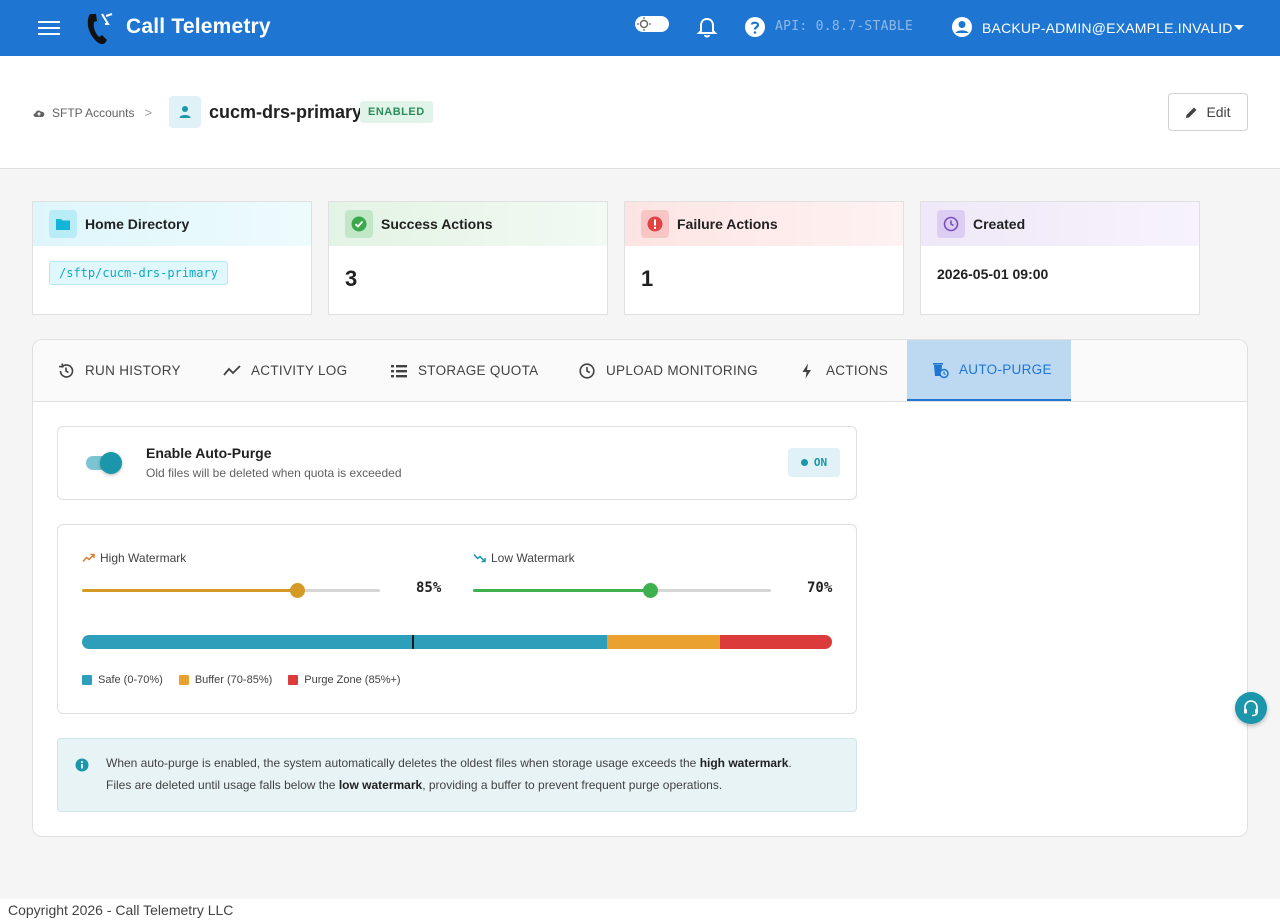  I want to click on failure-actions-label: Failure Actions, so click(727, 224).